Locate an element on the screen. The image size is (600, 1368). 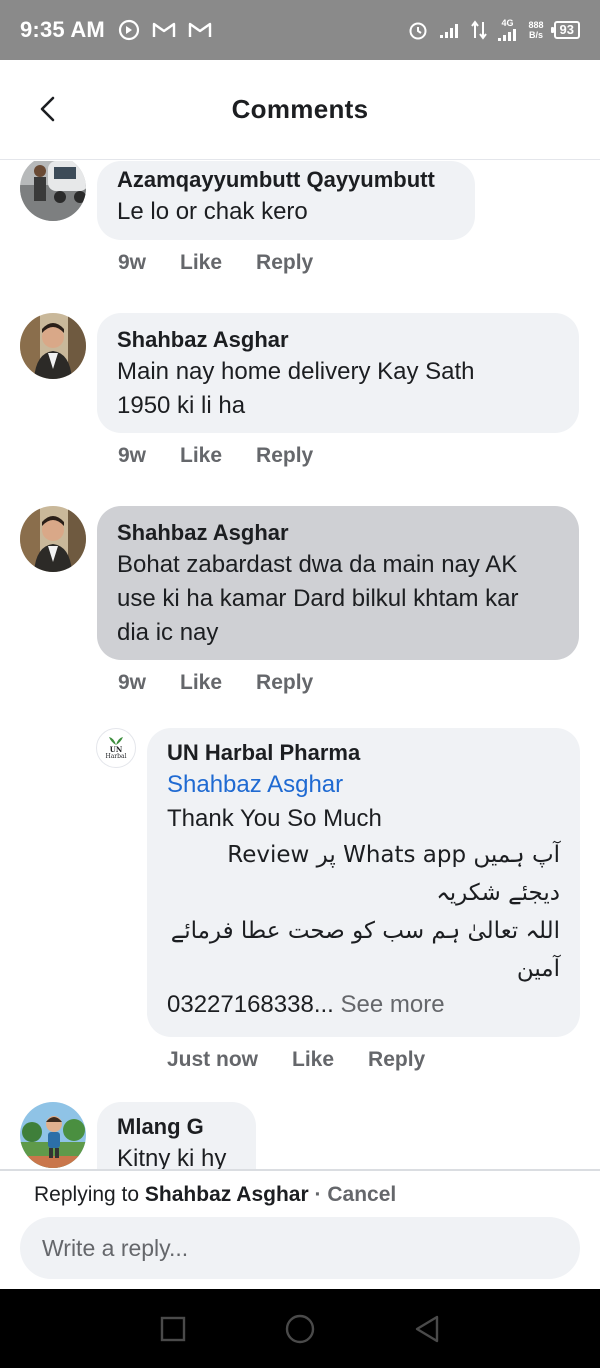
cancel-reply-button: Cancel is located at coordinates (361, 1194).